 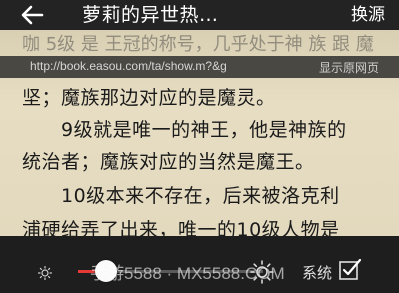 I want to click on show-original-web-button: 显示原网页, so click(x=349, y=67).